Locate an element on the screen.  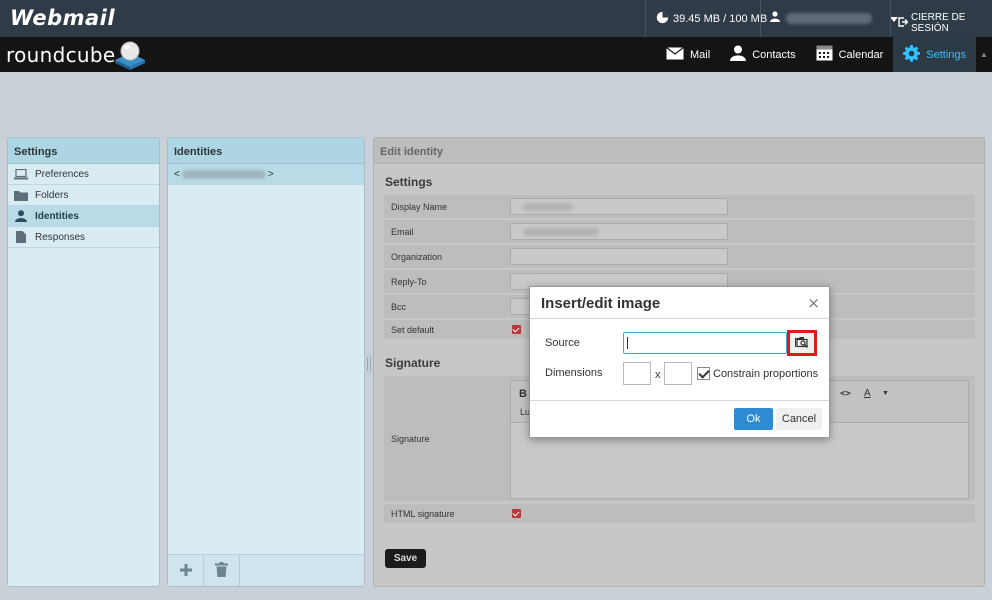
text-caret is located at coordinates (627, 343).